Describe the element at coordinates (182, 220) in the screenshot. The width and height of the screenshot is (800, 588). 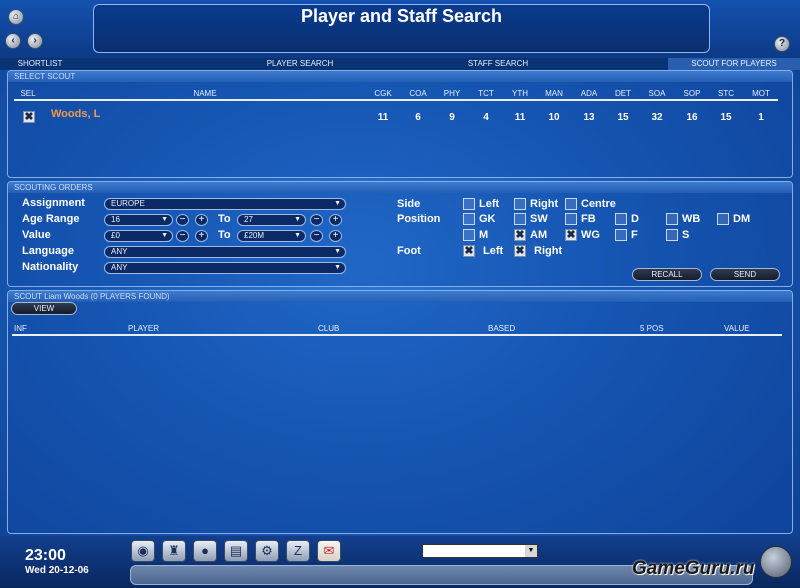
I see `age-from-decrease-button: −` at that location.